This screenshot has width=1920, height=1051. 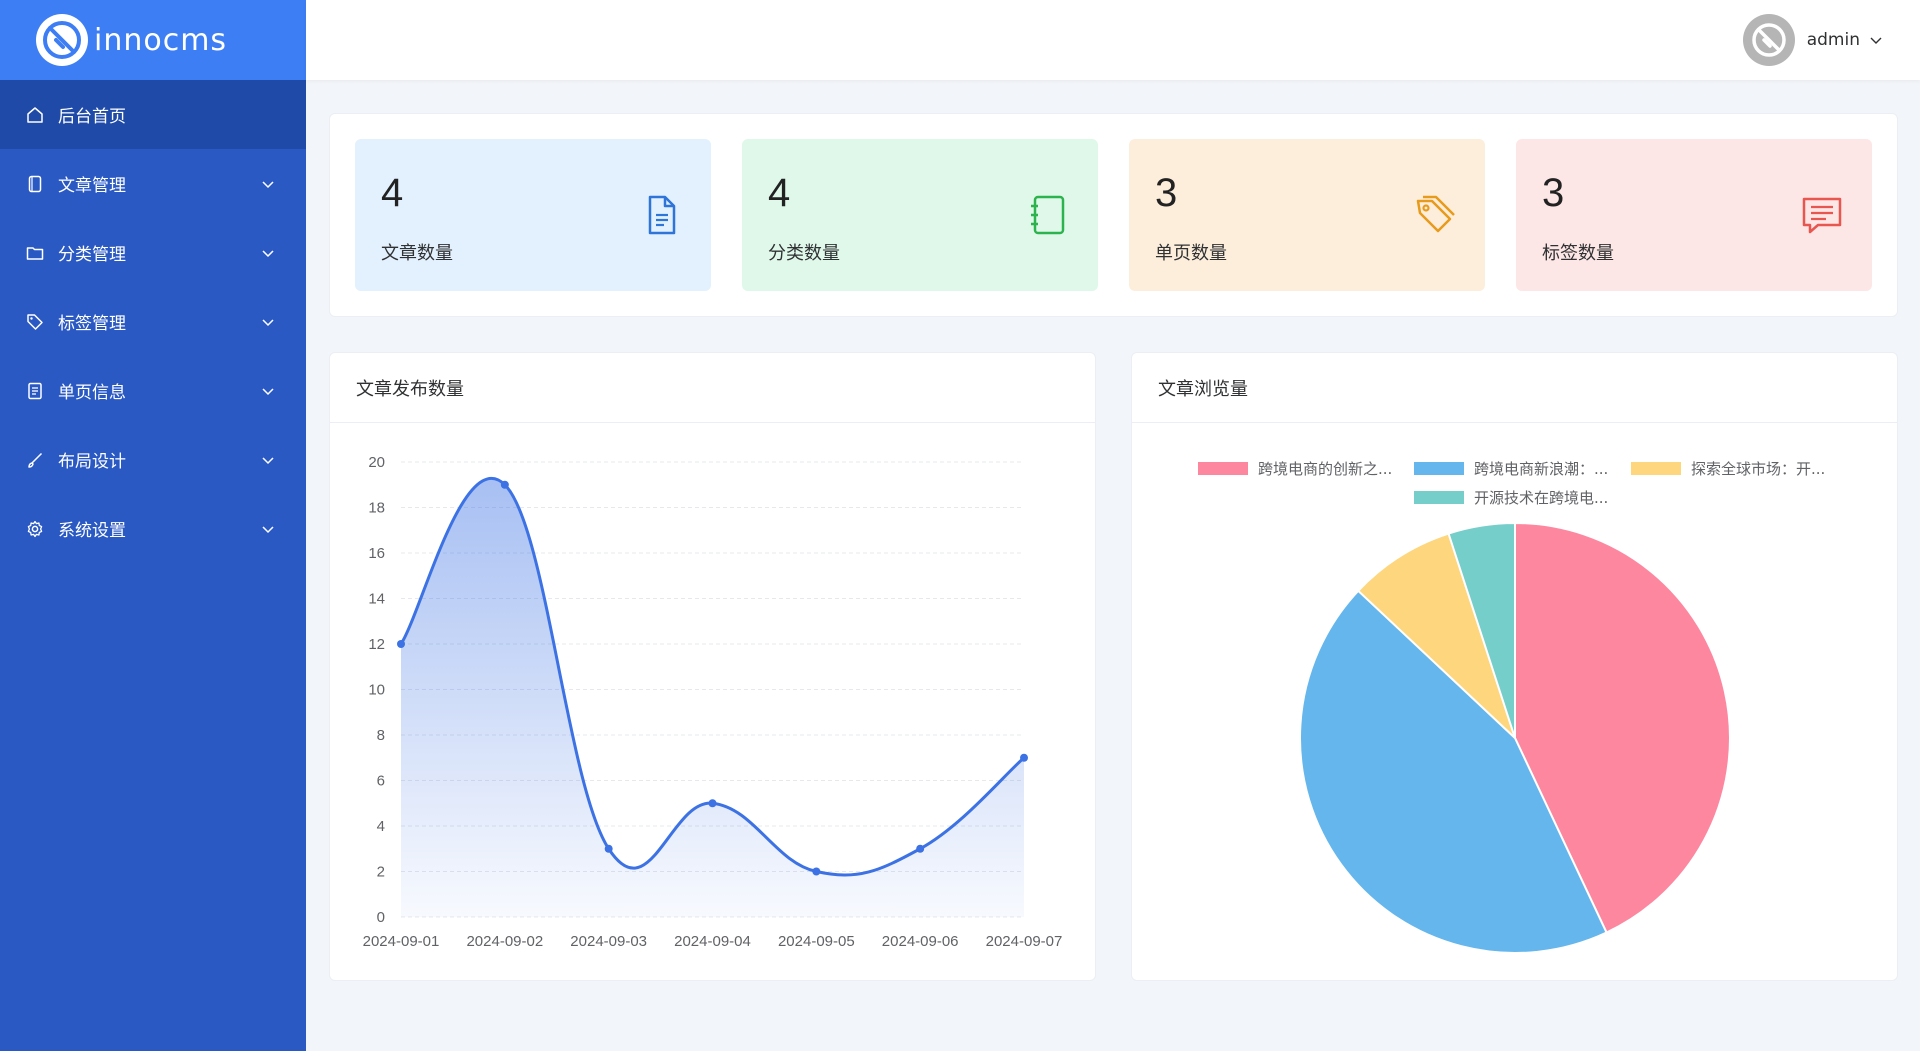 I want to click on gear-icon, so click(x=35, y=529).